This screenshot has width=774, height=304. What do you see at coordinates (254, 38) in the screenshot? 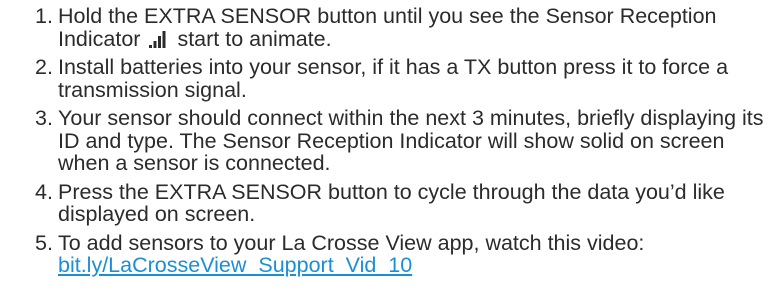
I see `step-text-continued: start to animate.` at bounding box center [254, 38].